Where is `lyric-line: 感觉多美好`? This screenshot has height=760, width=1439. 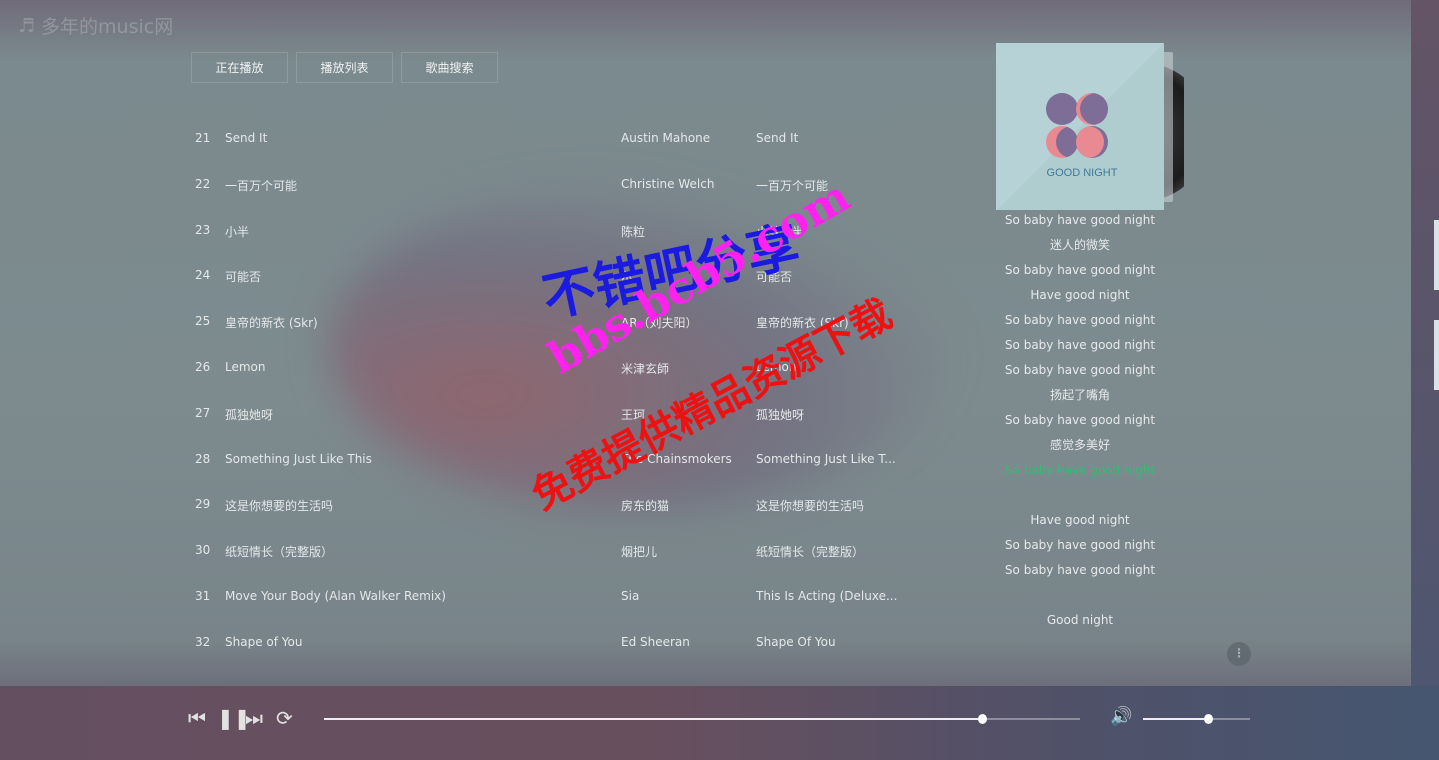
lyric-line: 感觉多美好 is located at coordinates (1079, 445).